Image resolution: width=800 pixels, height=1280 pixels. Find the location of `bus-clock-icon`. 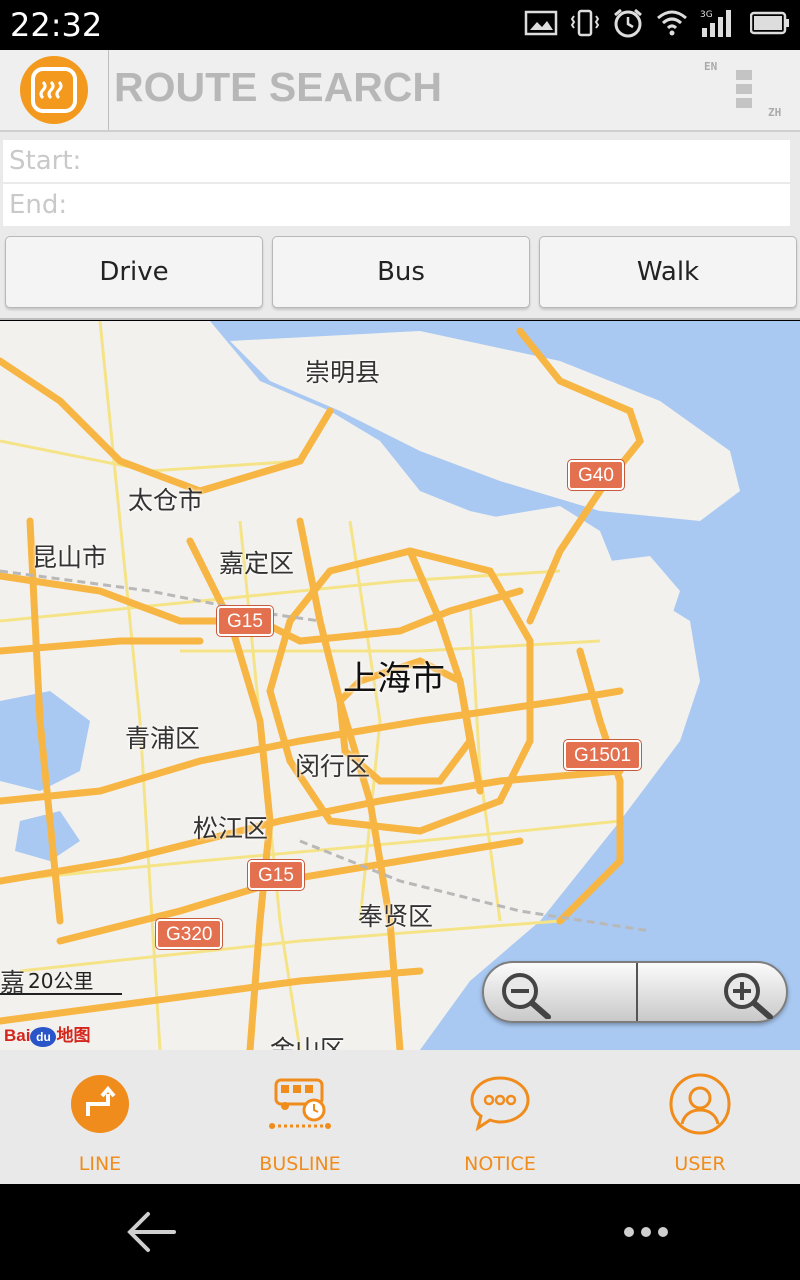

bus-clock-icon is located at coordinates (300, 1103).